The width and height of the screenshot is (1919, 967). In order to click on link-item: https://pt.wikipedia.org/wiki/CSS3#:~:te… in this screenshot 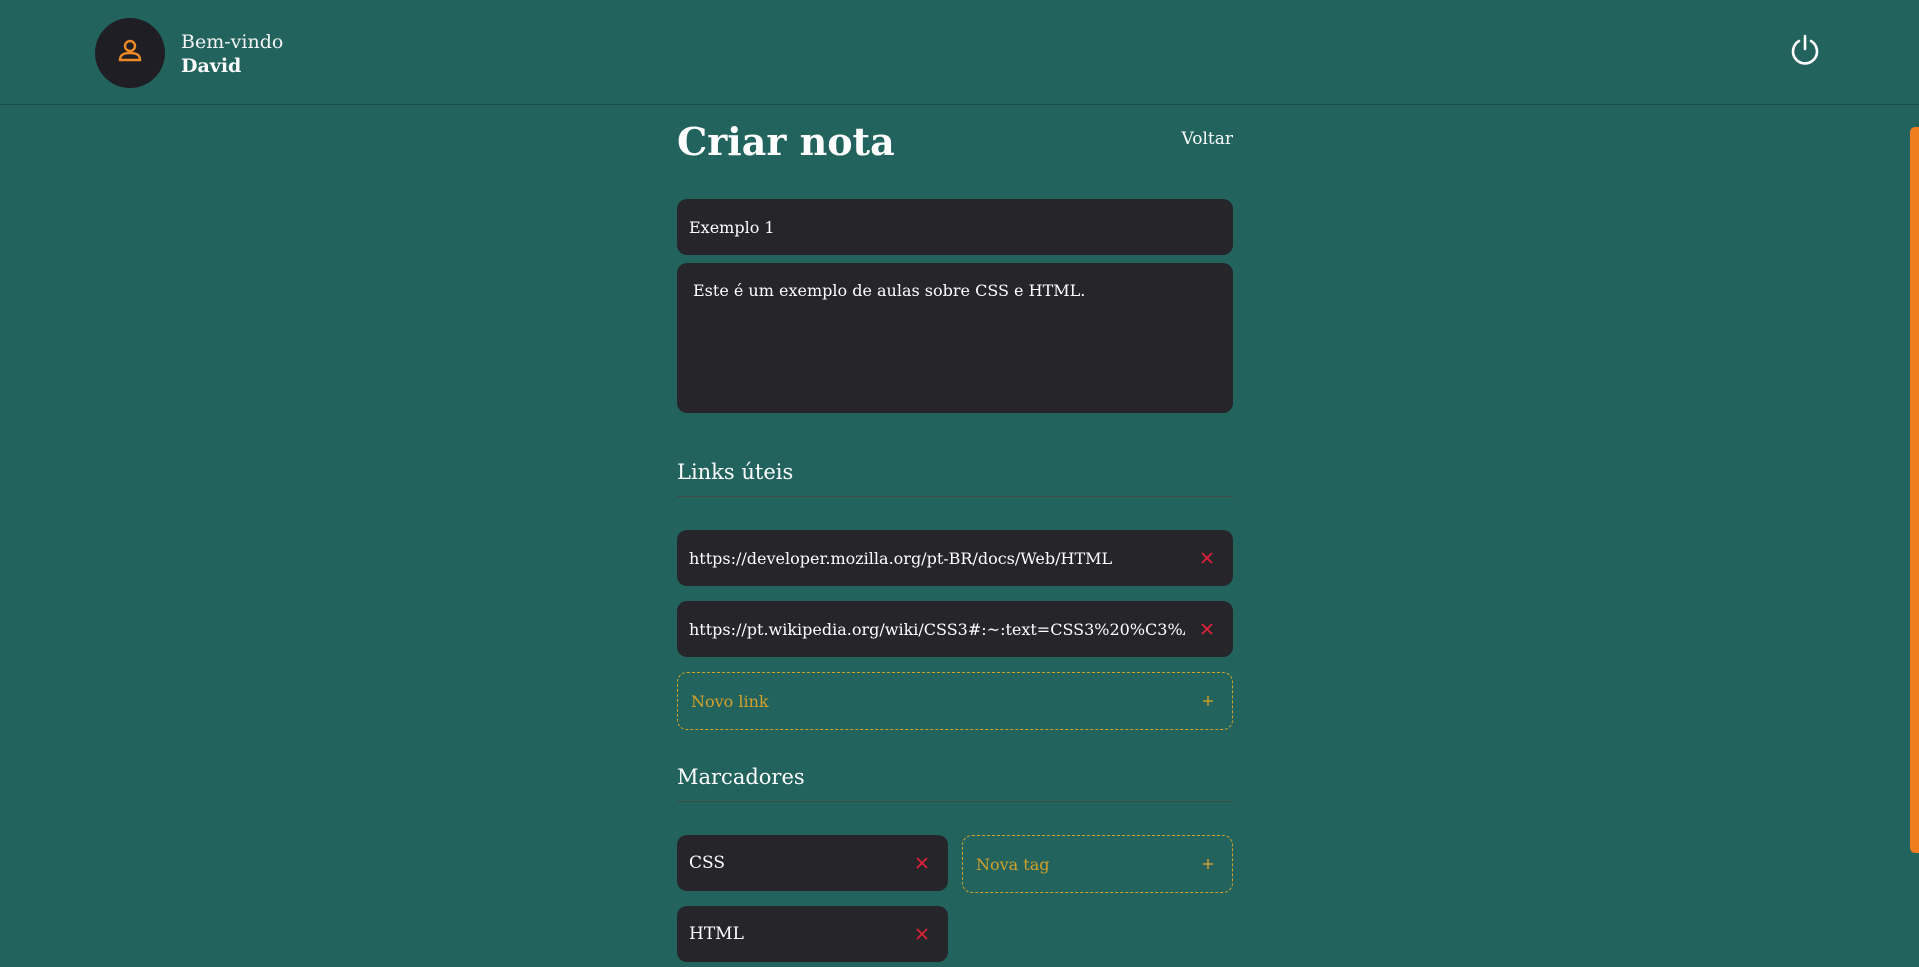, I will do `click(955, 629)`.